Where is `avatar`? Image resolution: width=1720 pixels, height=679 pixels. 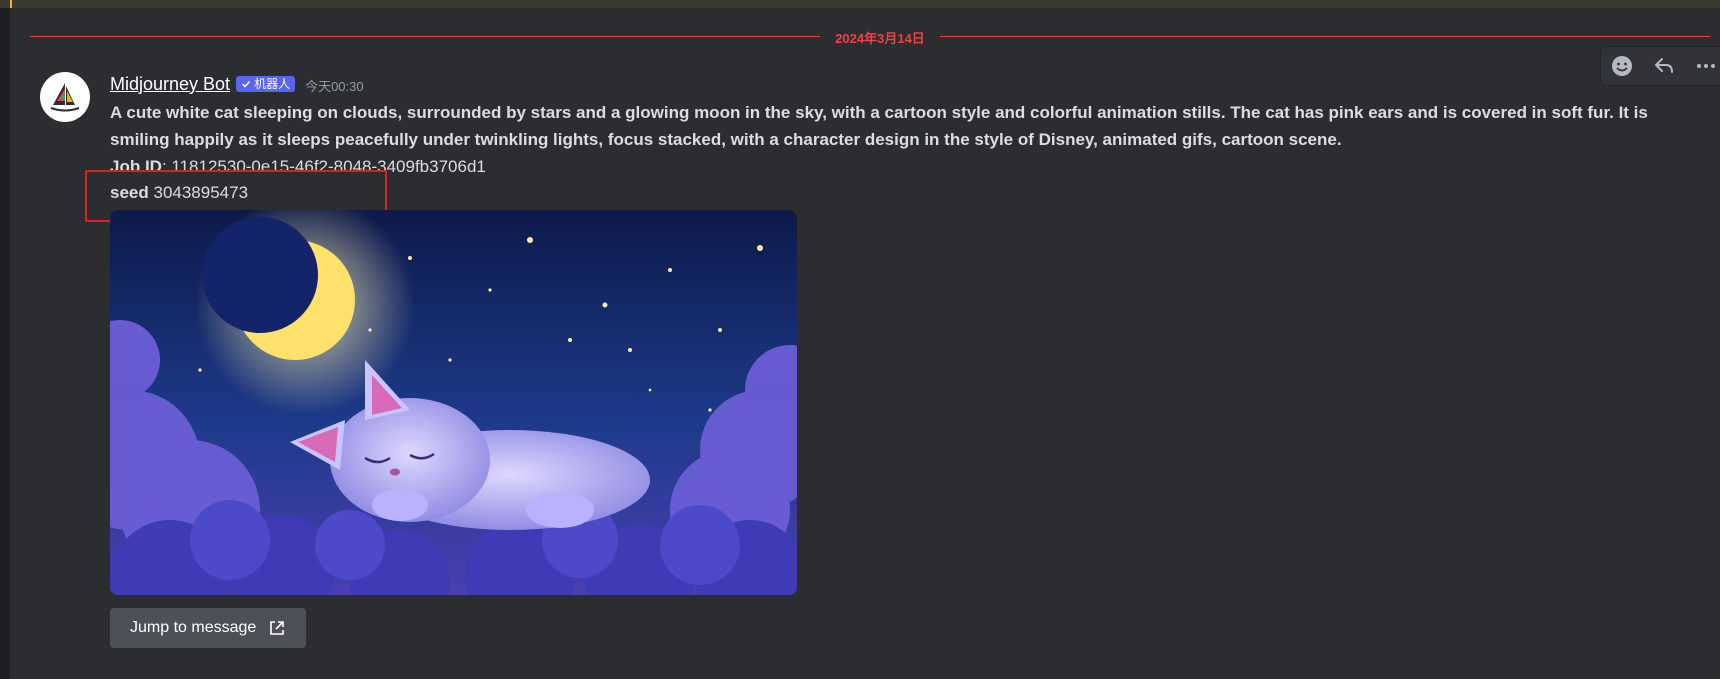
avatar is located at coordinates (65, 97).